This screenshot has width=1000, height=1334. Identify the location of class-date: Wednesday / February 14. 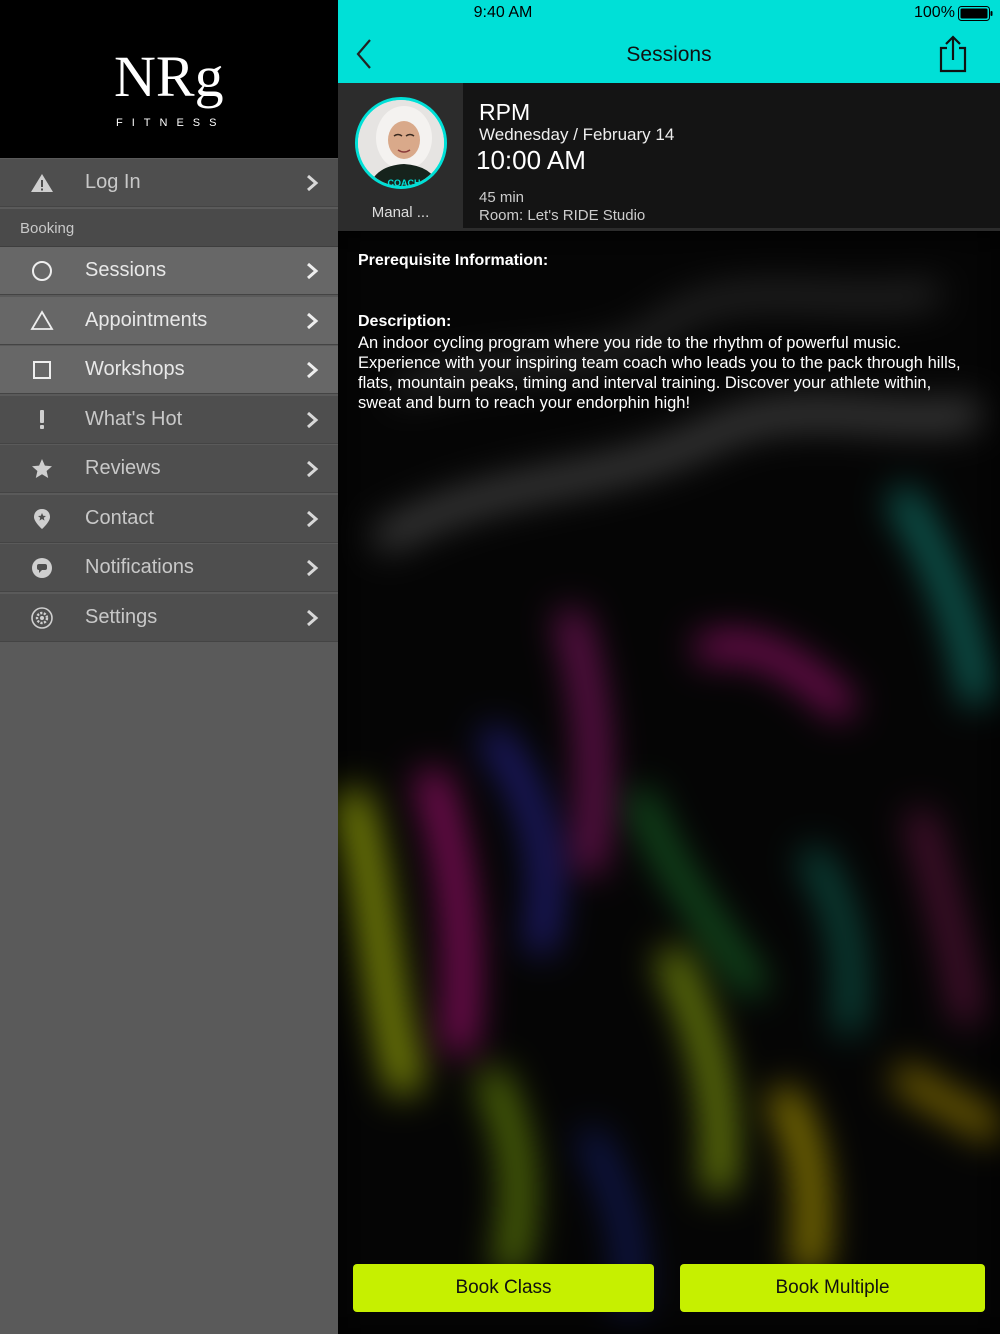
(577, 134).